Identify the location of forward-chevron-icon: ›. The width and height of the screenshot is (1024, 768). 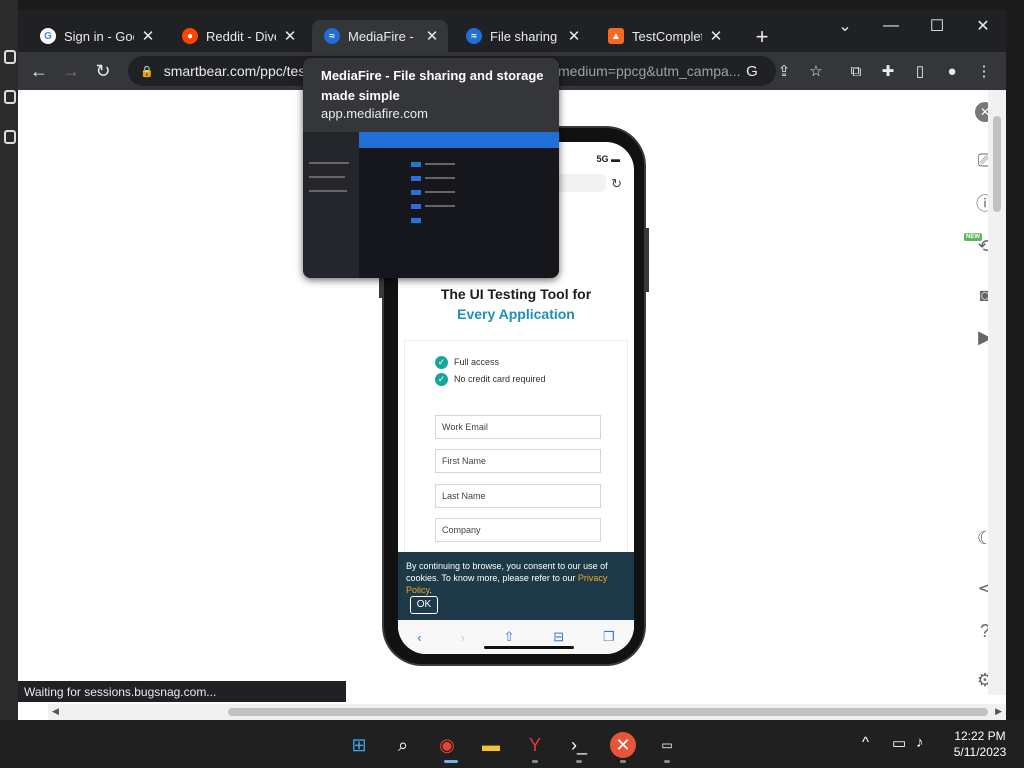
(462, 637).